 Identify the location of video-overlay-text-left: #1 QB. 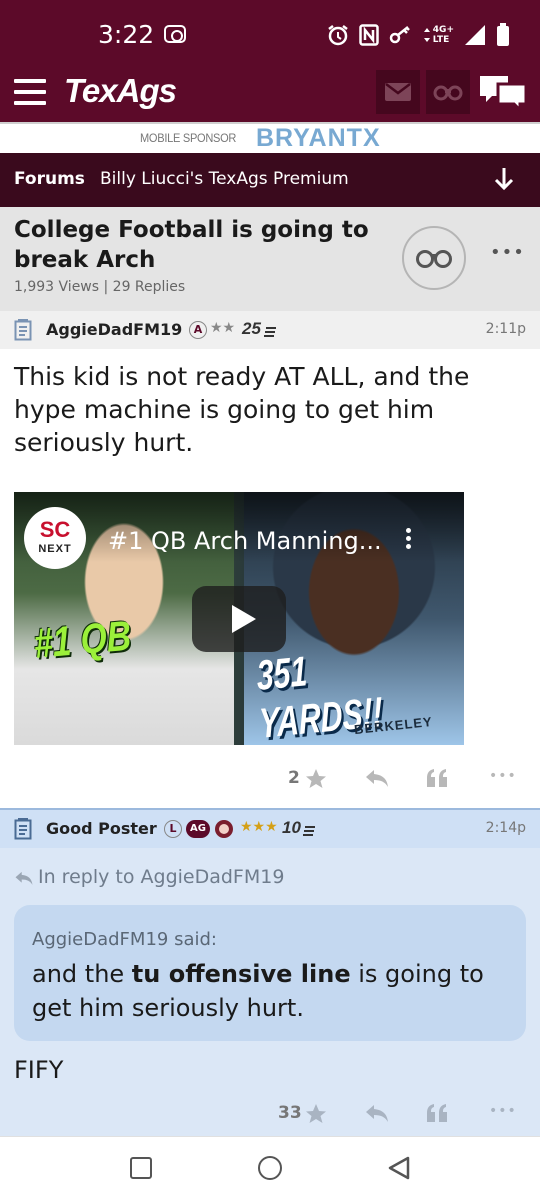
(82, 639).